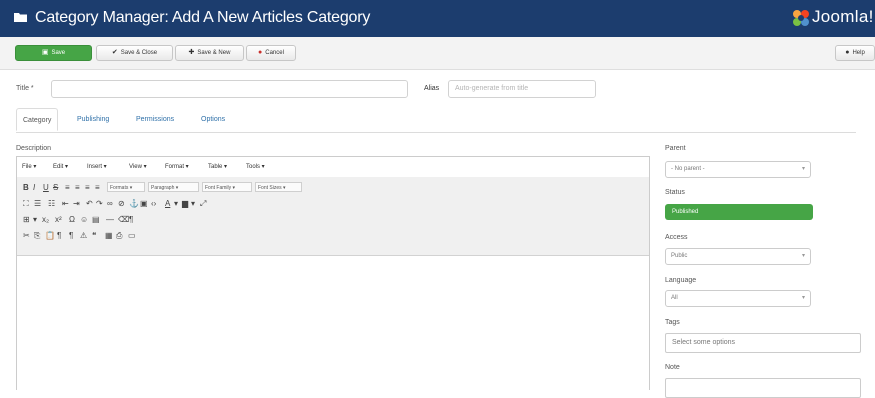  What do you see at coordinates (35, 220) in the screenshot?
I see `table-caret-icon: ▾` at bounding box center [35, 220].